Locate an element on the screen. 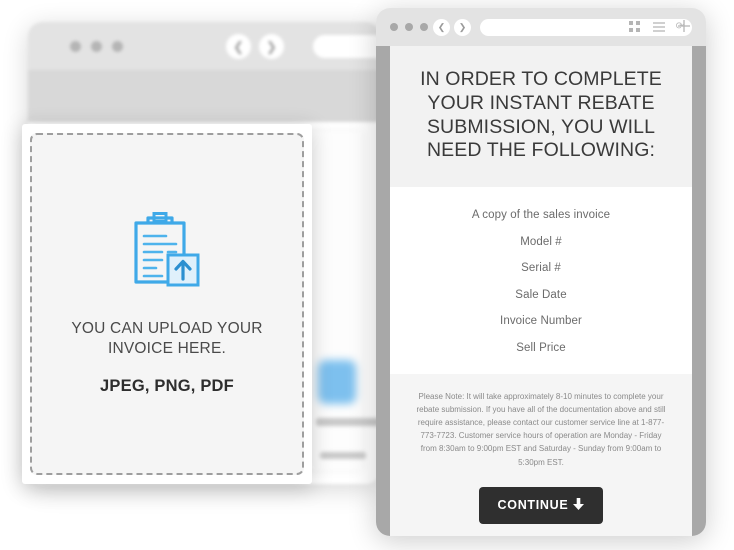 The height and width of the screenshot is (550, 734). continue-button-wrapper: CONTINUE is located at coordinates (541, 505).